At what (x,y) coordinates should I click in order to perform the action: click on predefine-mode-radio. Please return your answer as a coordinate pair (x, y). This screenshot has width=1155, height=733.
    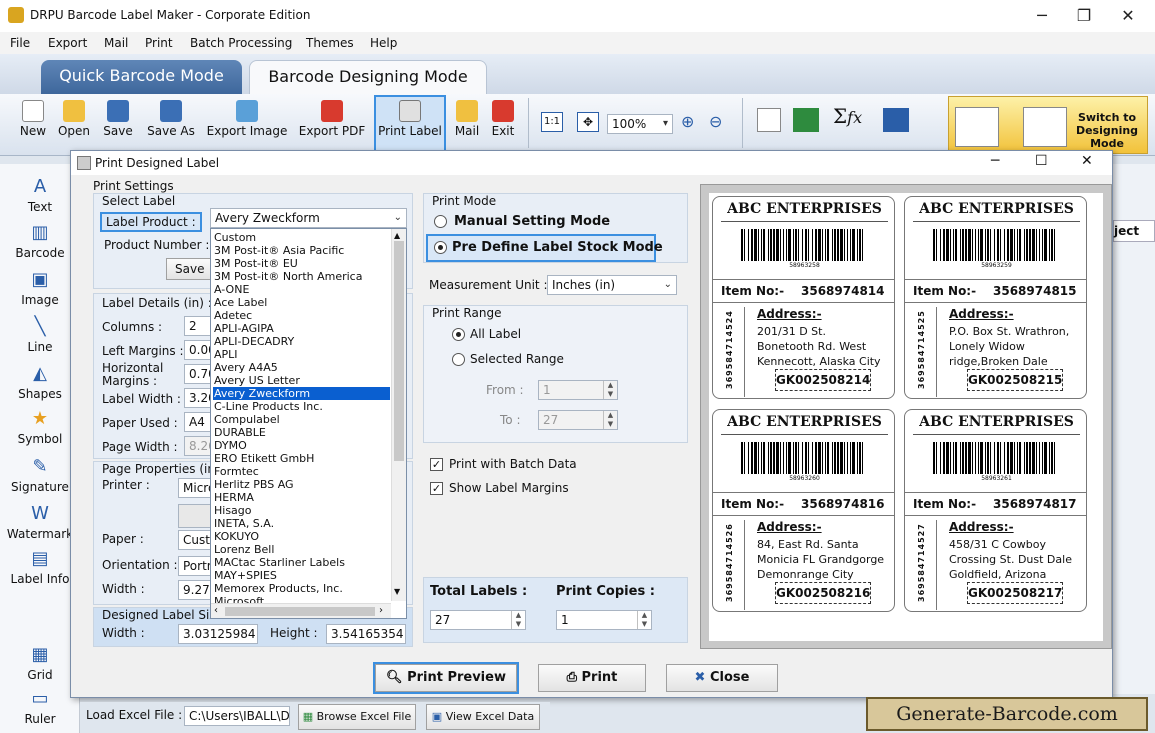
    Looking at the image, I should click on (440, 247).